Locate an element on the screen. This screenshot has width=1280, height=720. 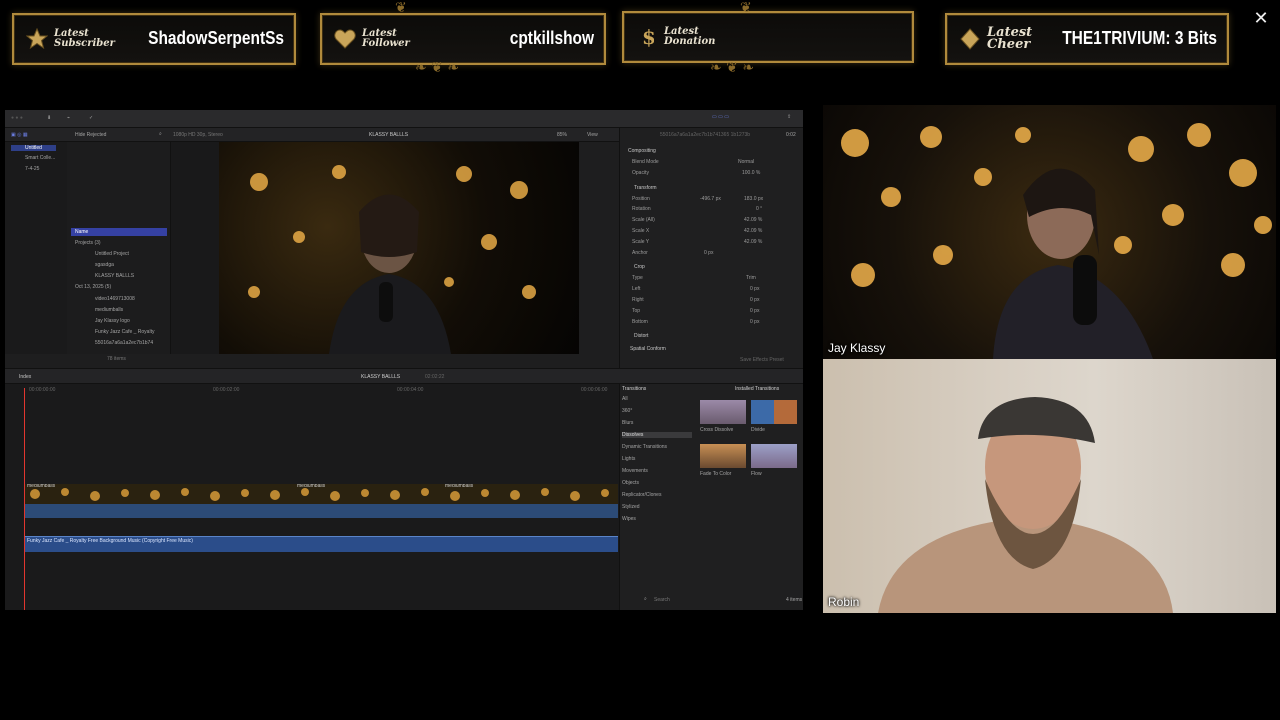
transition-category: Objects is located at coordinates (630, 483).